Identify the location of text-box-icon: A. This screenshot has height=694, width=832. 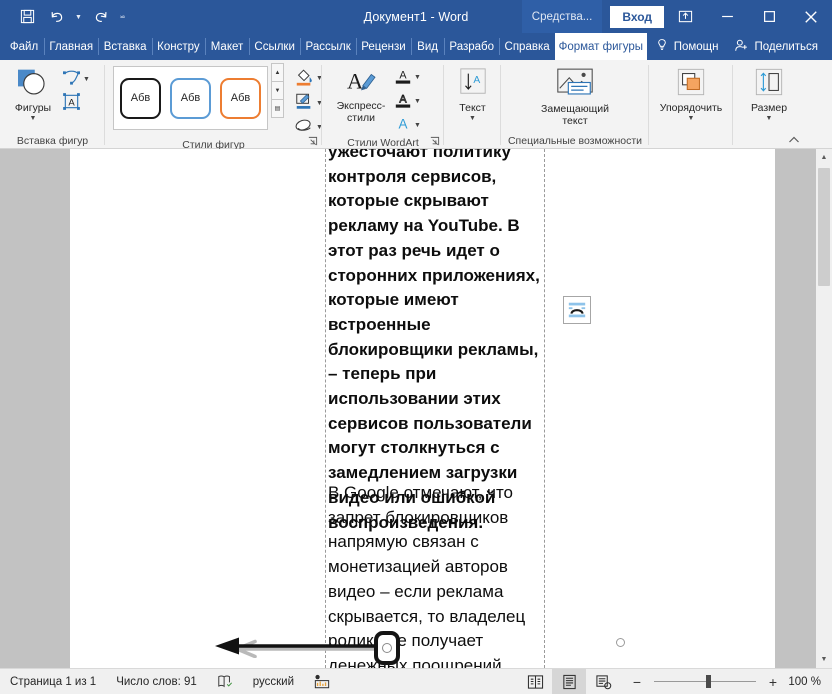
(71, 103).